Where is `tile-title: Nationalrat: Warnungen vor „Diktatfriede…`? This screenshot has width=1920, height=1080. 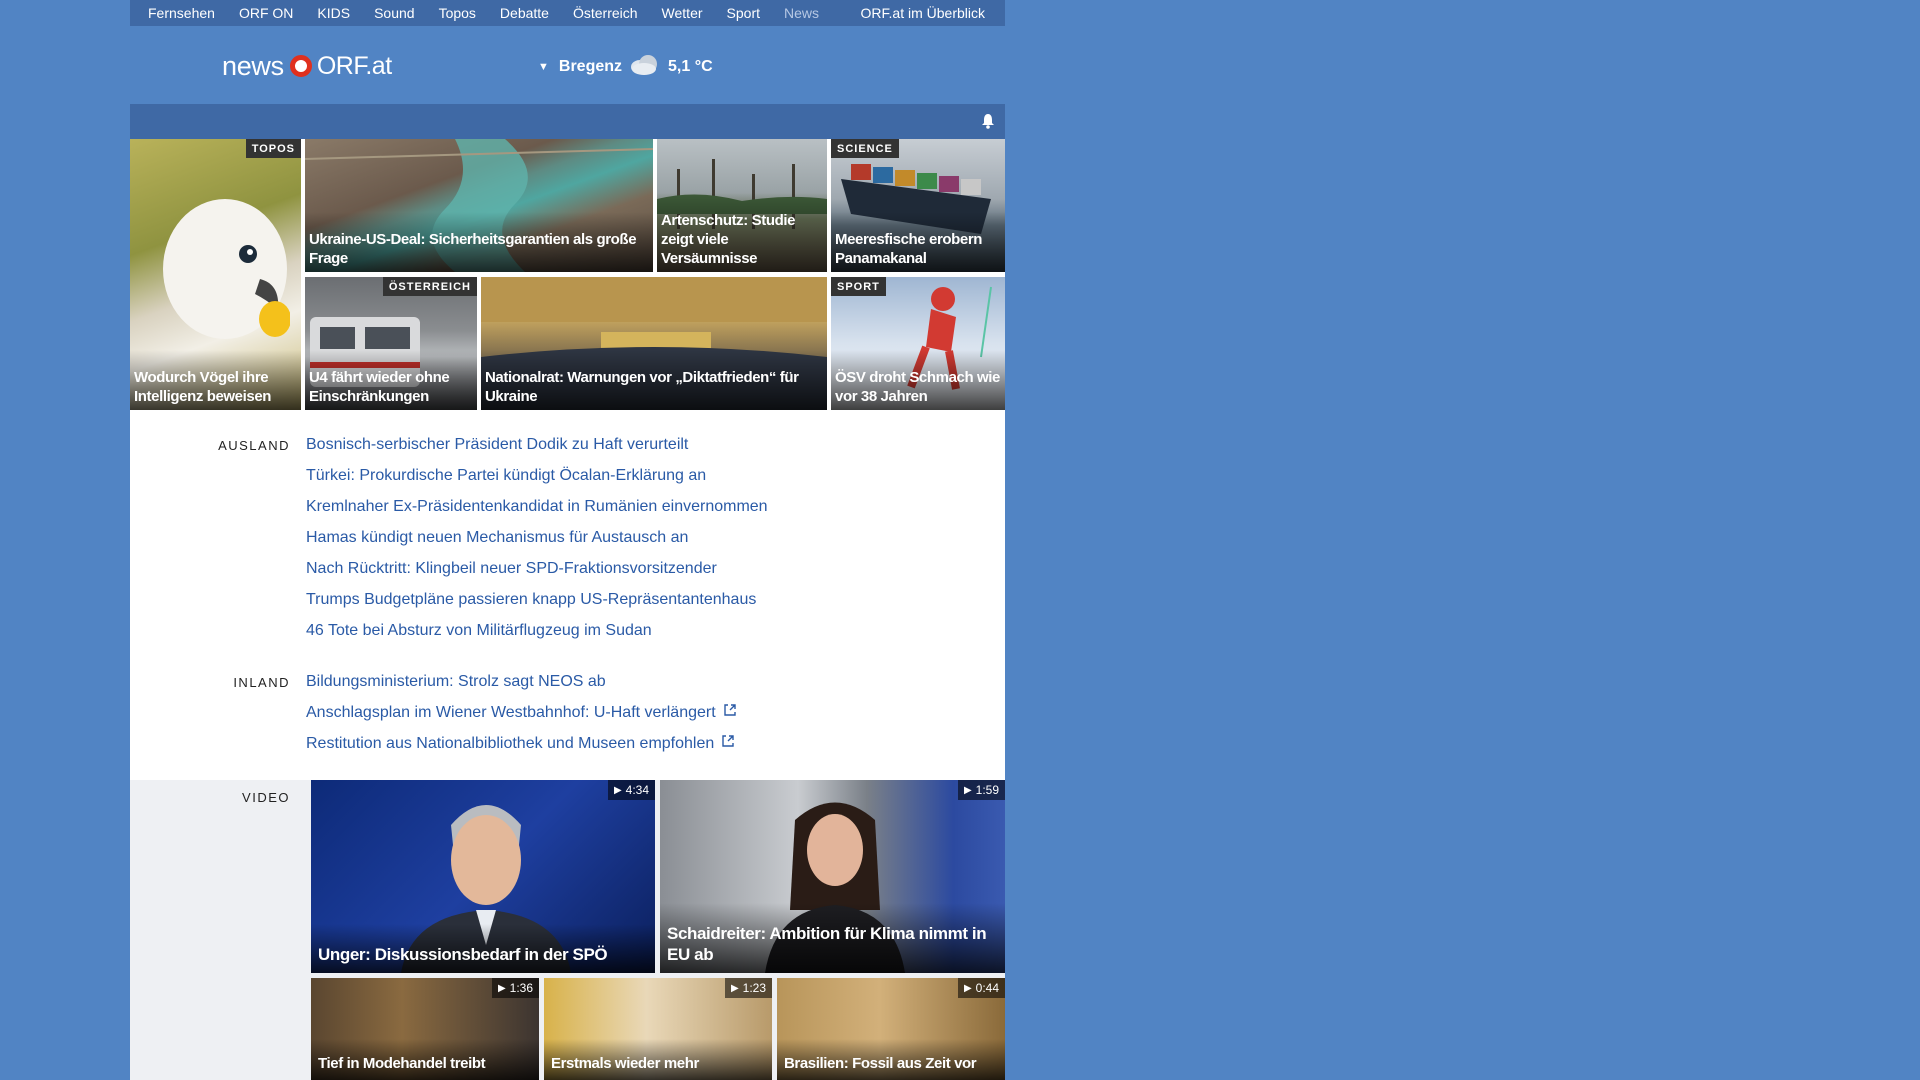 tile-title: Nationalrat: Warnungen vor „Diktatfriede… is located at coordinates (654, 380).